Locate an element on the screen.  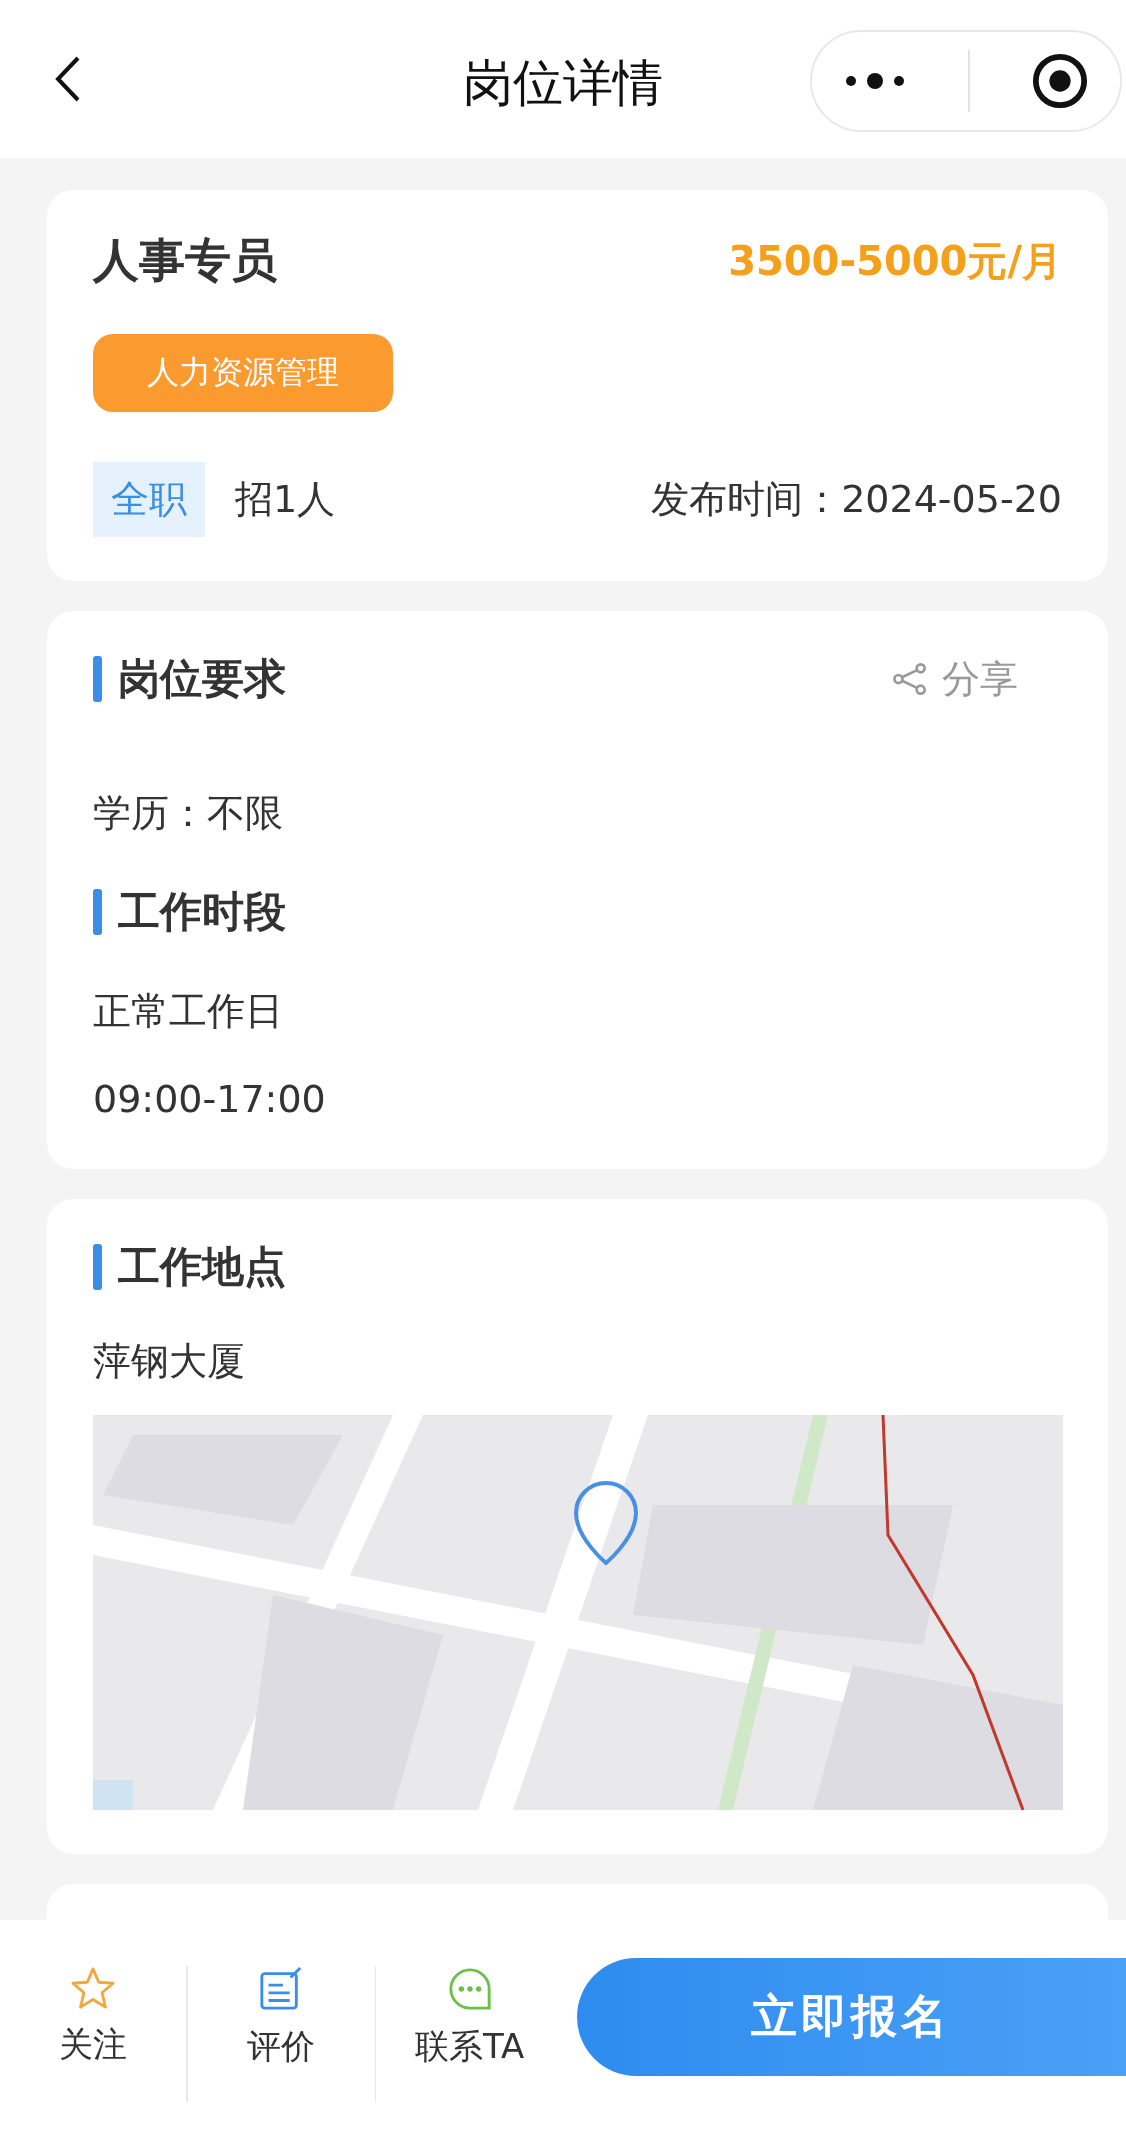
section-title: 岗位要求 is located at coordinates (189, 679).